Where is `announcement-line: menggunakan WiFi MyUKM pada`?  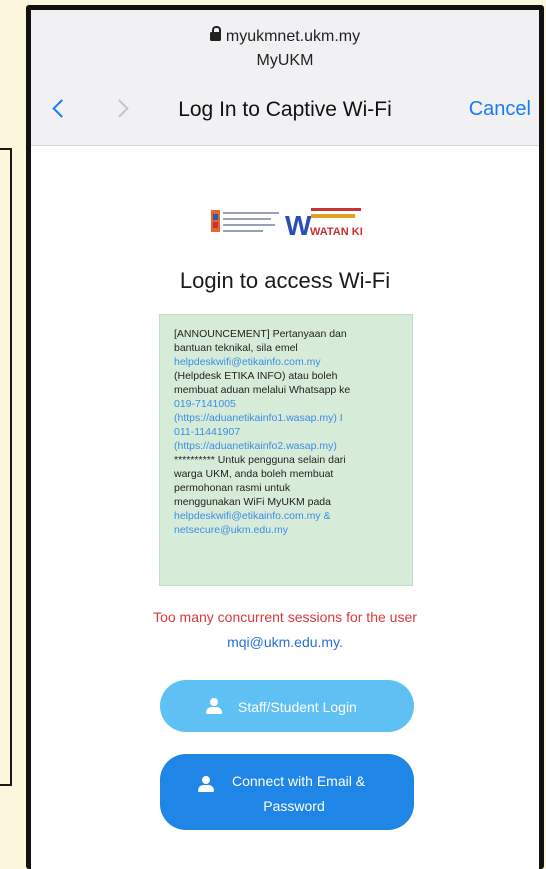
announcement-line: menggunakan WiFi MyUKM pada is located at coordinates (252, 502).